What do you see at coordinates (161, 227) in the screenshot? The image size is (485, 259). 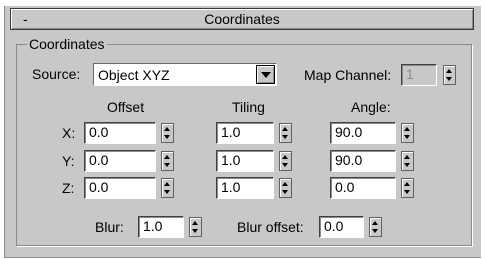 I see `blur-field: 1.0` at bounding box center [161, 227].